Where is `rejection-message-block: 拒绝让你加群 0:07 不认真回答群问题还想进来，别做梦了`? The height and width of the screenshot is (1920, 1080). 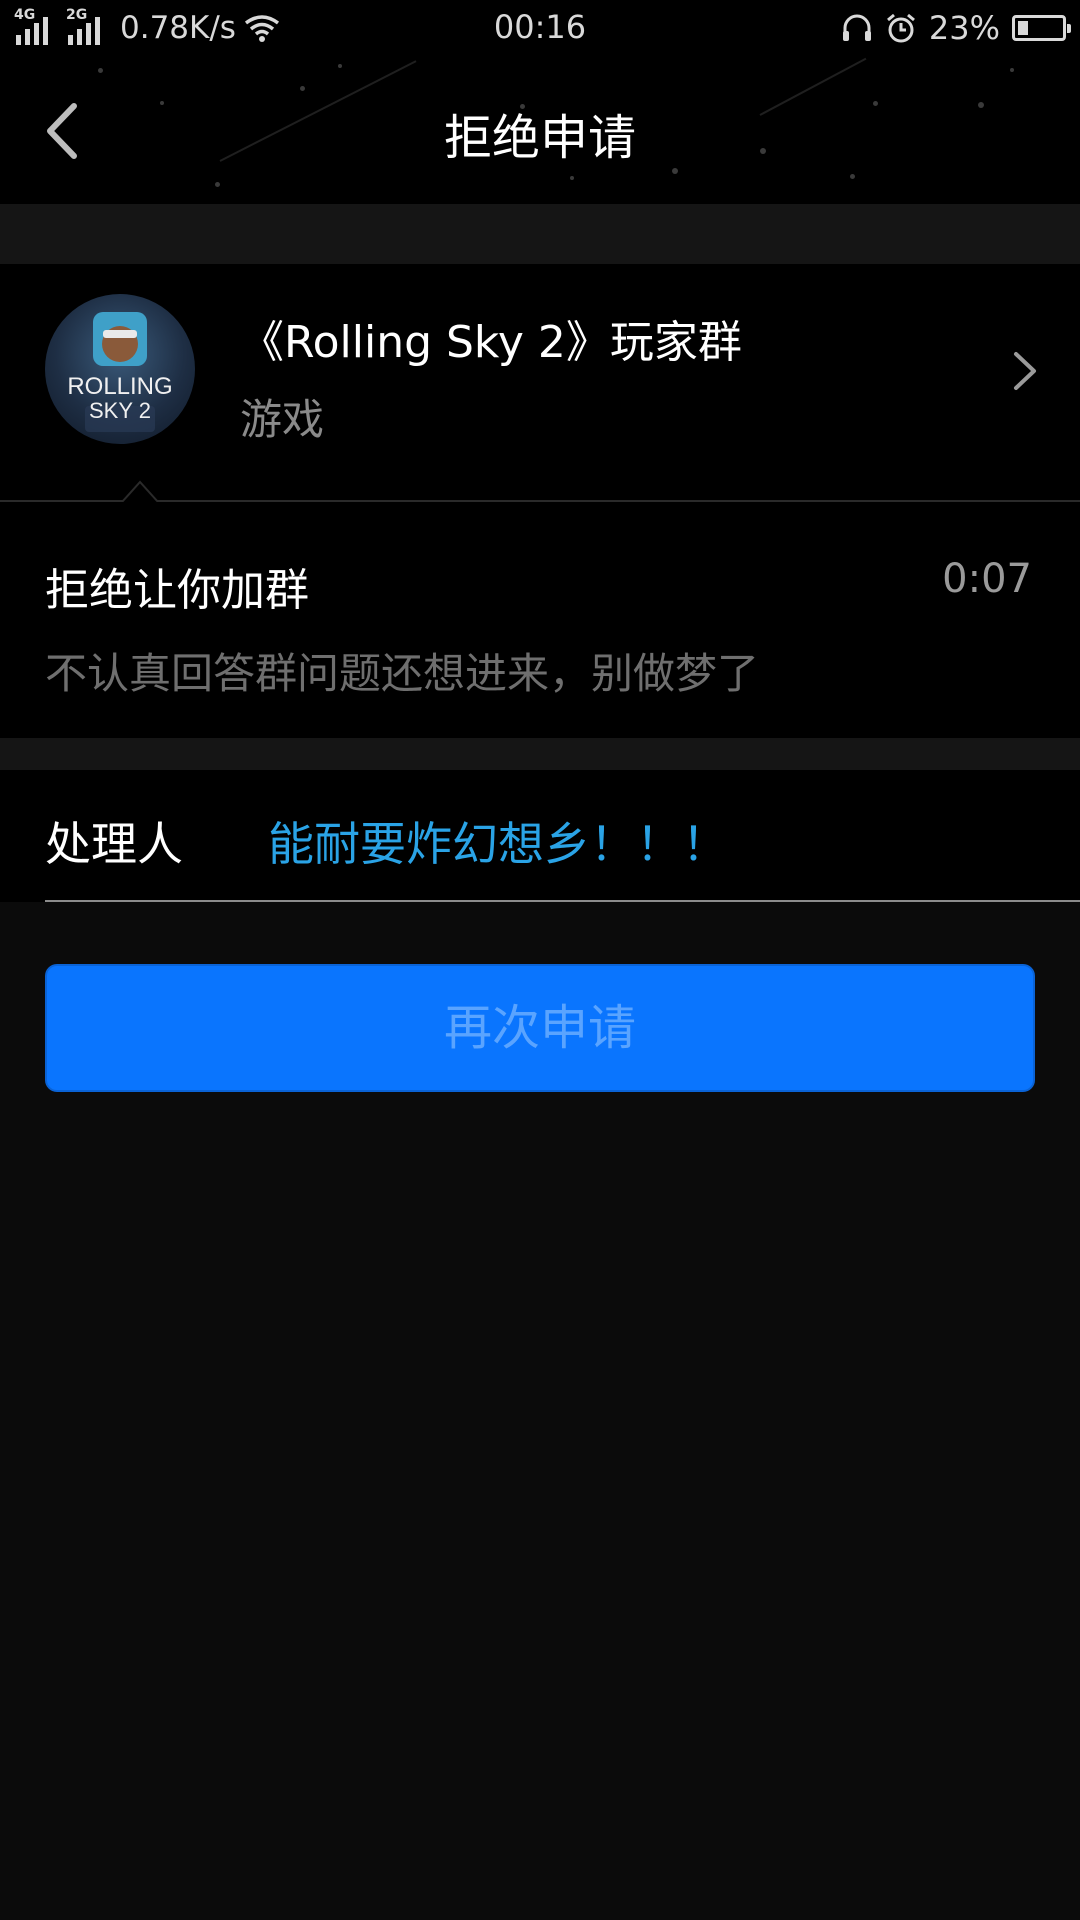
rejection-message-block: 拒绝让你加群 0:07 不认真回答群问题还想进来，别做梦了 is located at coordinates (540, 620).